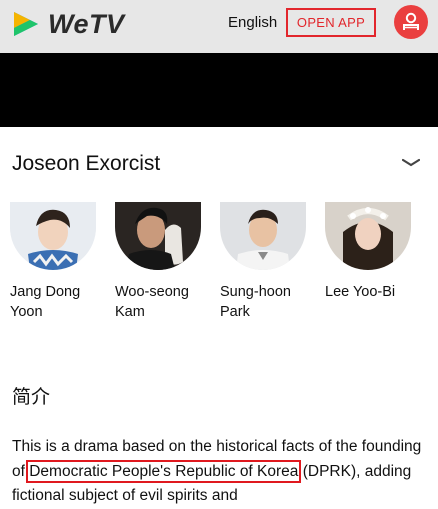 The width and height of the screenshot is (438, 509). I want to click on cast-name: Woo-seong Kam, so click(152, 302).